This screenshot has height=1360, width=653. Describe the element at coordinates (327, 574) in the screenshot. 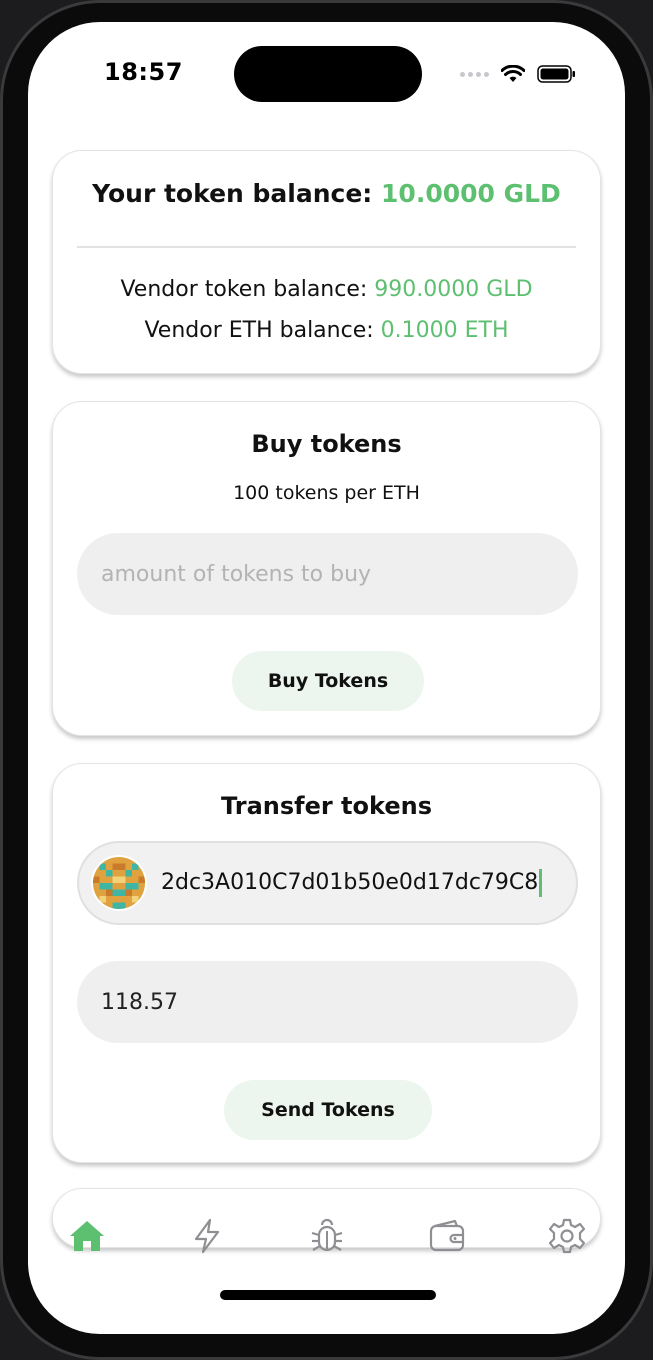

I see `buy-amount-input: amount of tokens to buy` at that location.